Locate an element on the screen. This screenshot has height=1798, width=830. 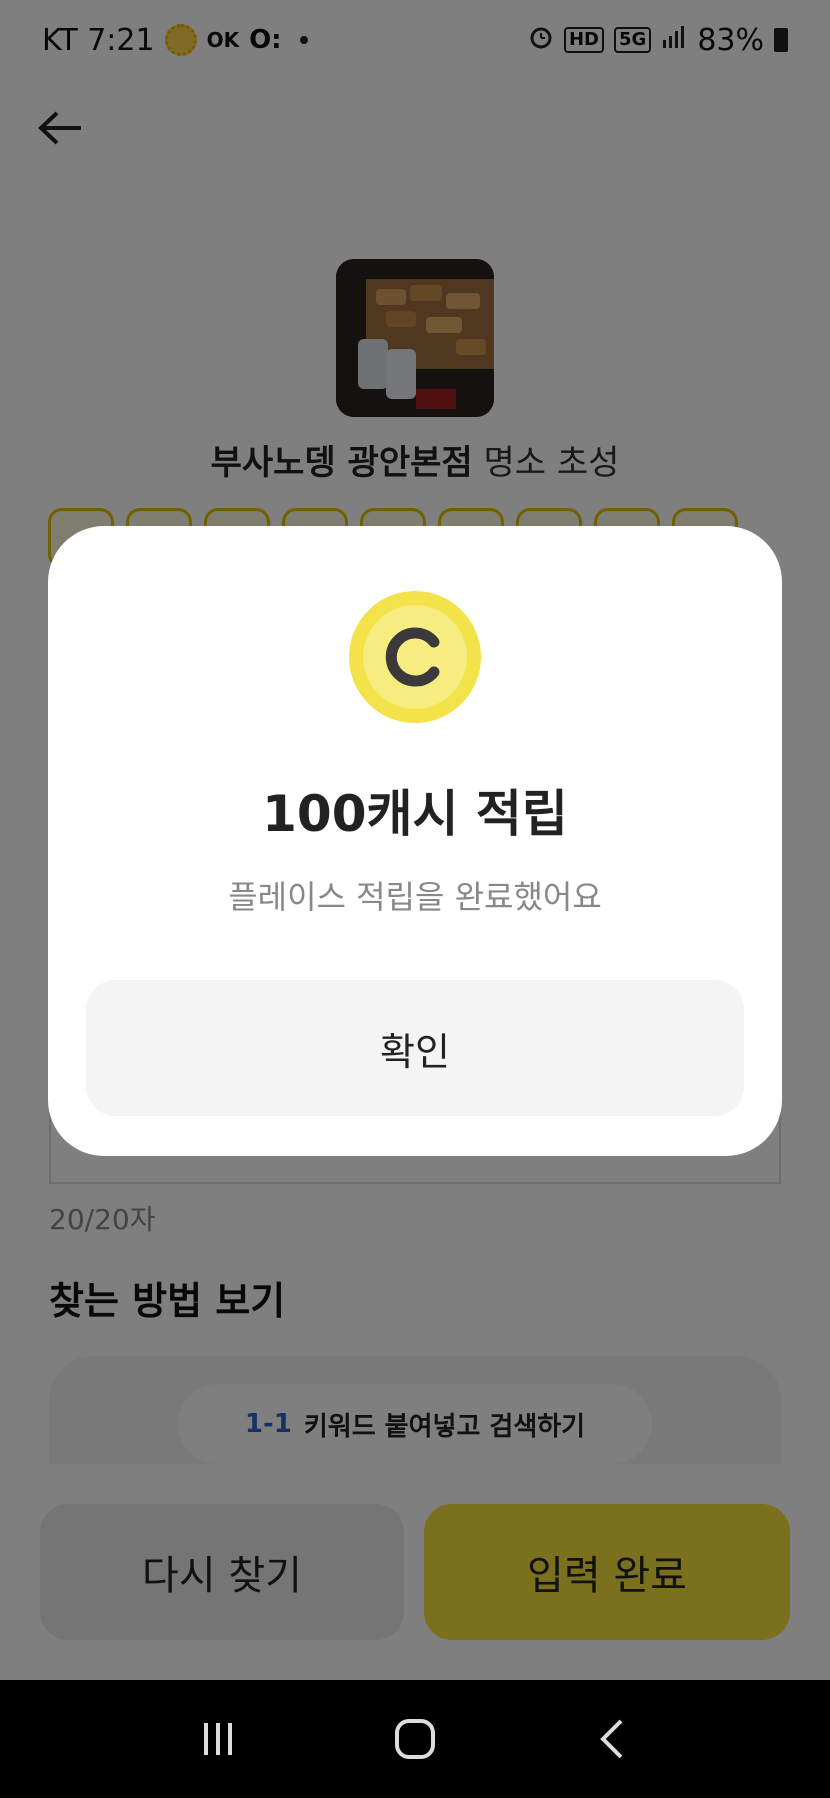
chevron-left-icon is located at coordinates (612, 1739).